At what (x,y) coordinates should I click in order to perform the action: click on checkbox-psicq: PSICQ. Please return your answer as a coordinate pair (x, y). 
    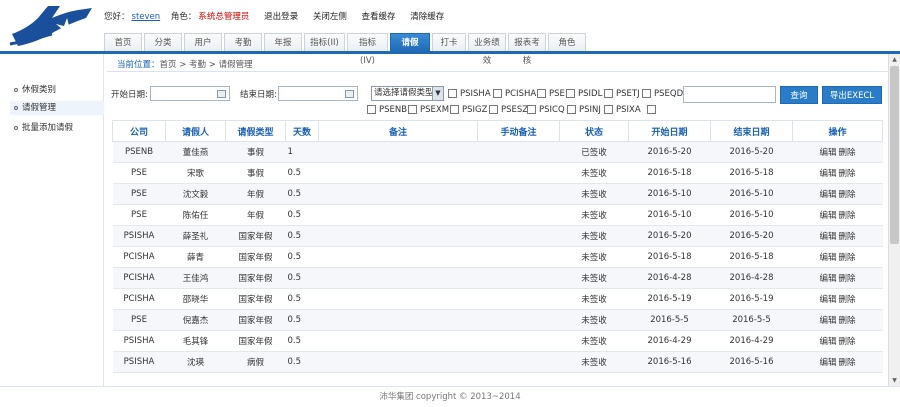
    Looking at the image, I should click on (546, 110).